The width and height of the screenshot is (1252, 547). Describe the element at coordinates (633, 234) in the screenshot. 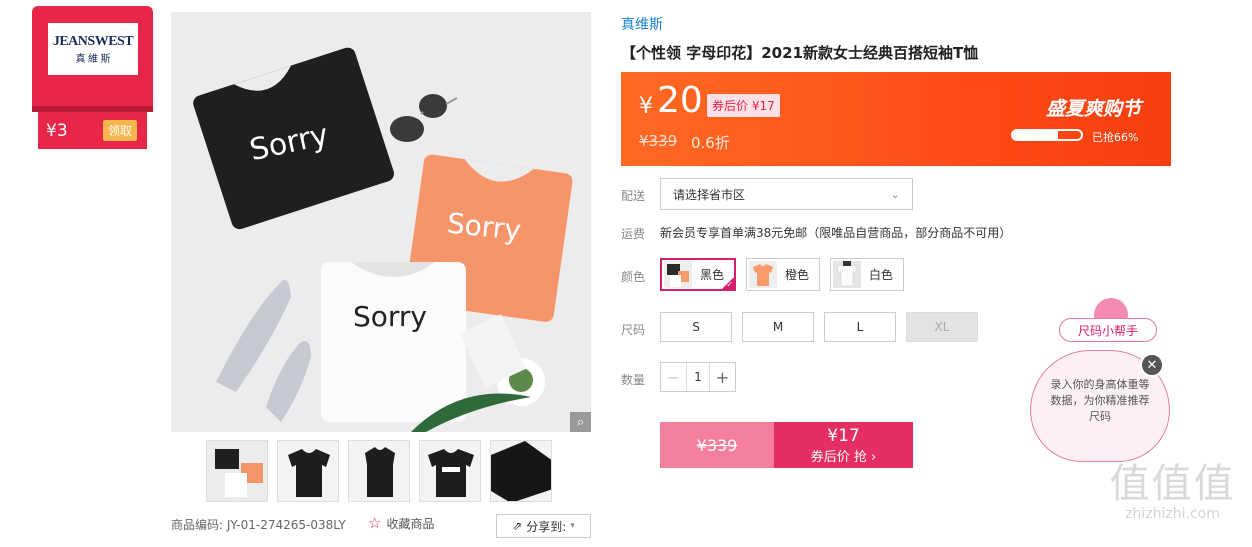

I see `freight-label: 运费` at that location.